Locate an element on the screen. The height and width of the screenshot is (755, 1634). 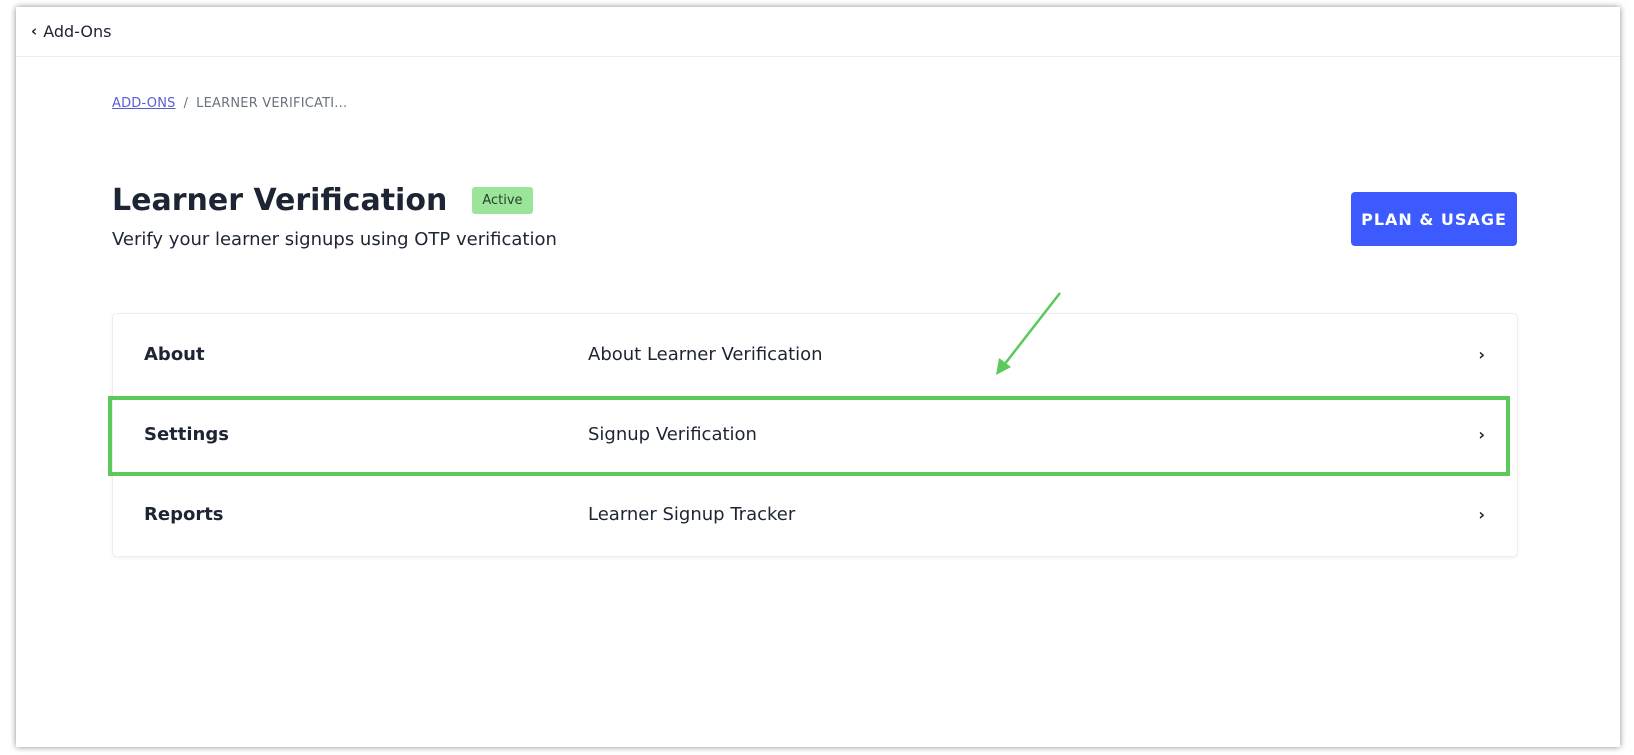
row-value: Learner Signup Tracker is located at coordinates (692, 514).